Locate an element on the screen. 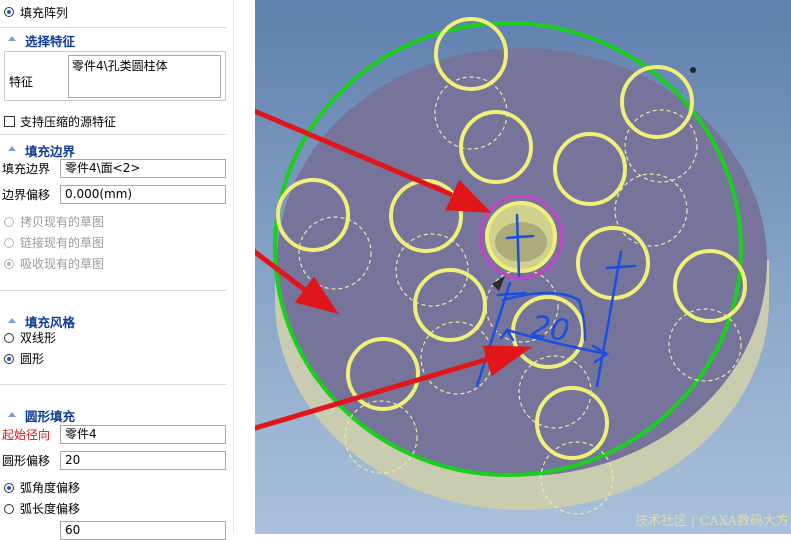 This screenshot has height=540, width=791. arc-angle-label: 弧角度偏移 is located at coordinates (50, 488).